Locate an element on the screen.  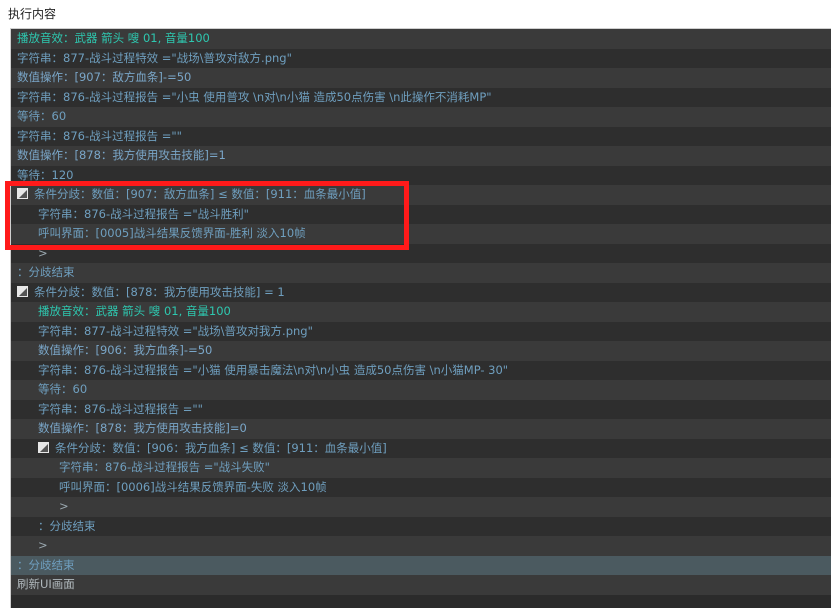
command-row: 字符串：877-战斗过程特效 ="战场\普攻对我方.png" is located at coordinates (421, 331).